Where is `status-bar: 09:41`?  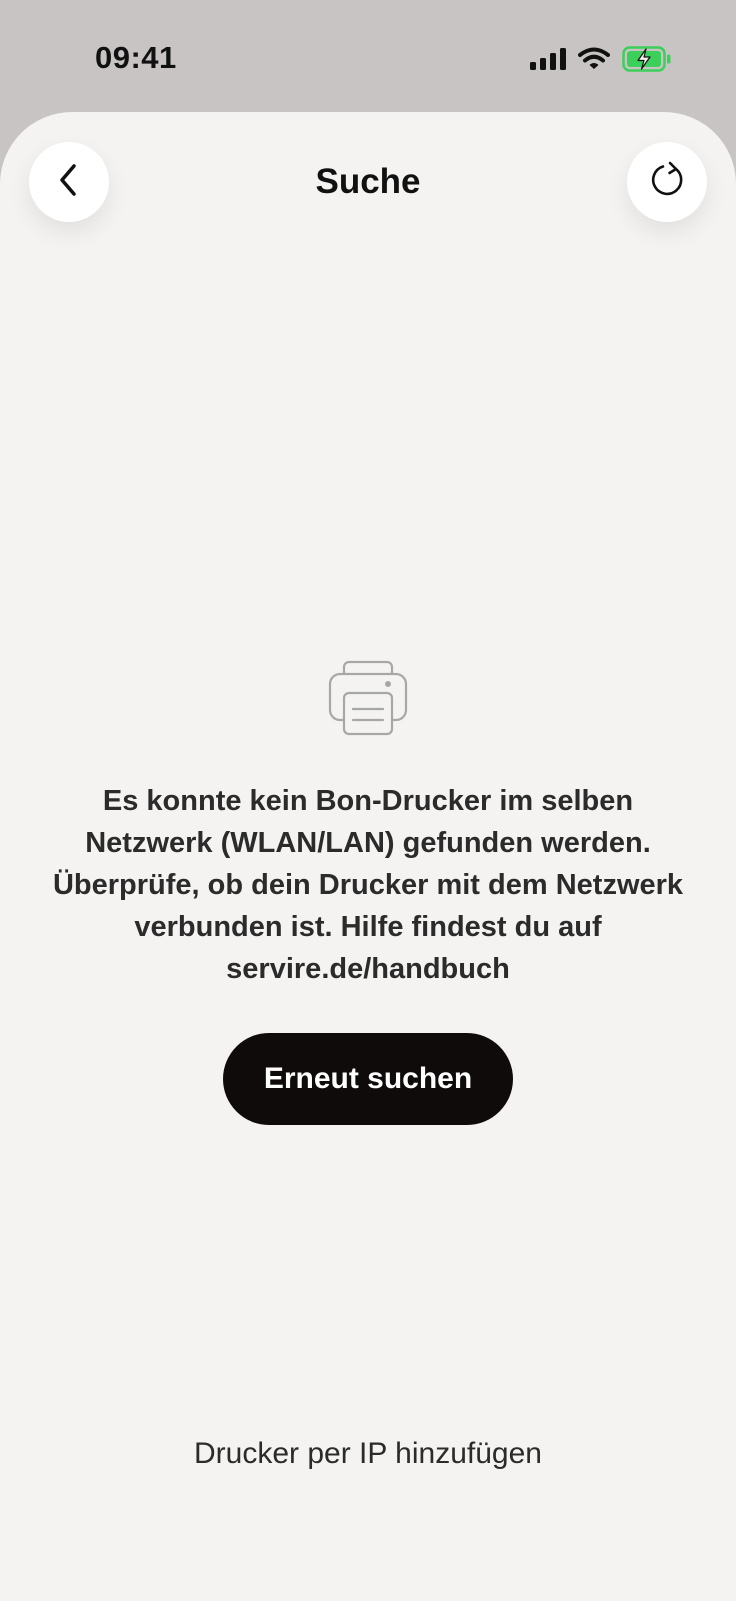
status-bar: 09:41 is located at coordinates (368, 56).